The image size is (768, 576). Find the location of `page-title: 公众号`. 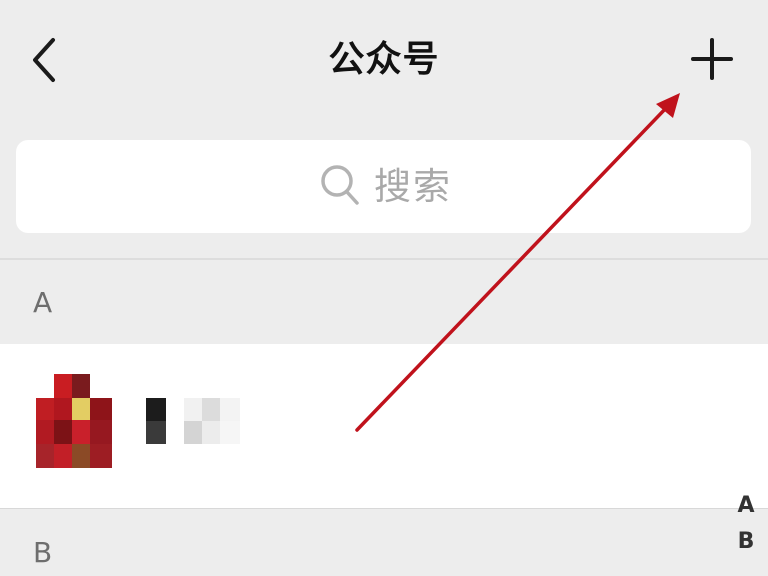

page-title: 公众号 is located at coordinates (384, 59).